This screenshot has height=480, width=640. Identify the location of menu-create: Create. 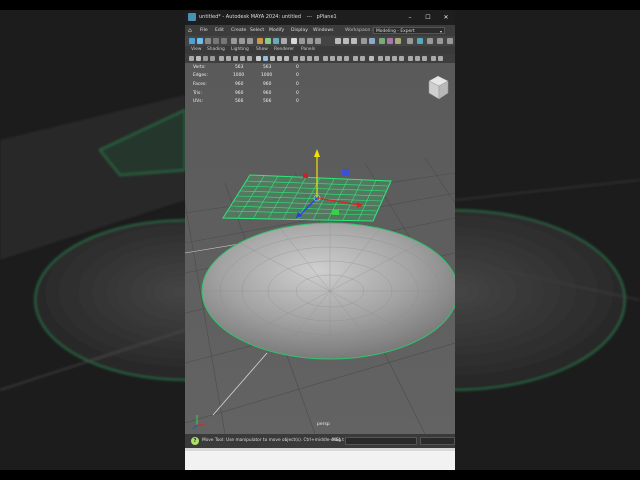
(238, 30).